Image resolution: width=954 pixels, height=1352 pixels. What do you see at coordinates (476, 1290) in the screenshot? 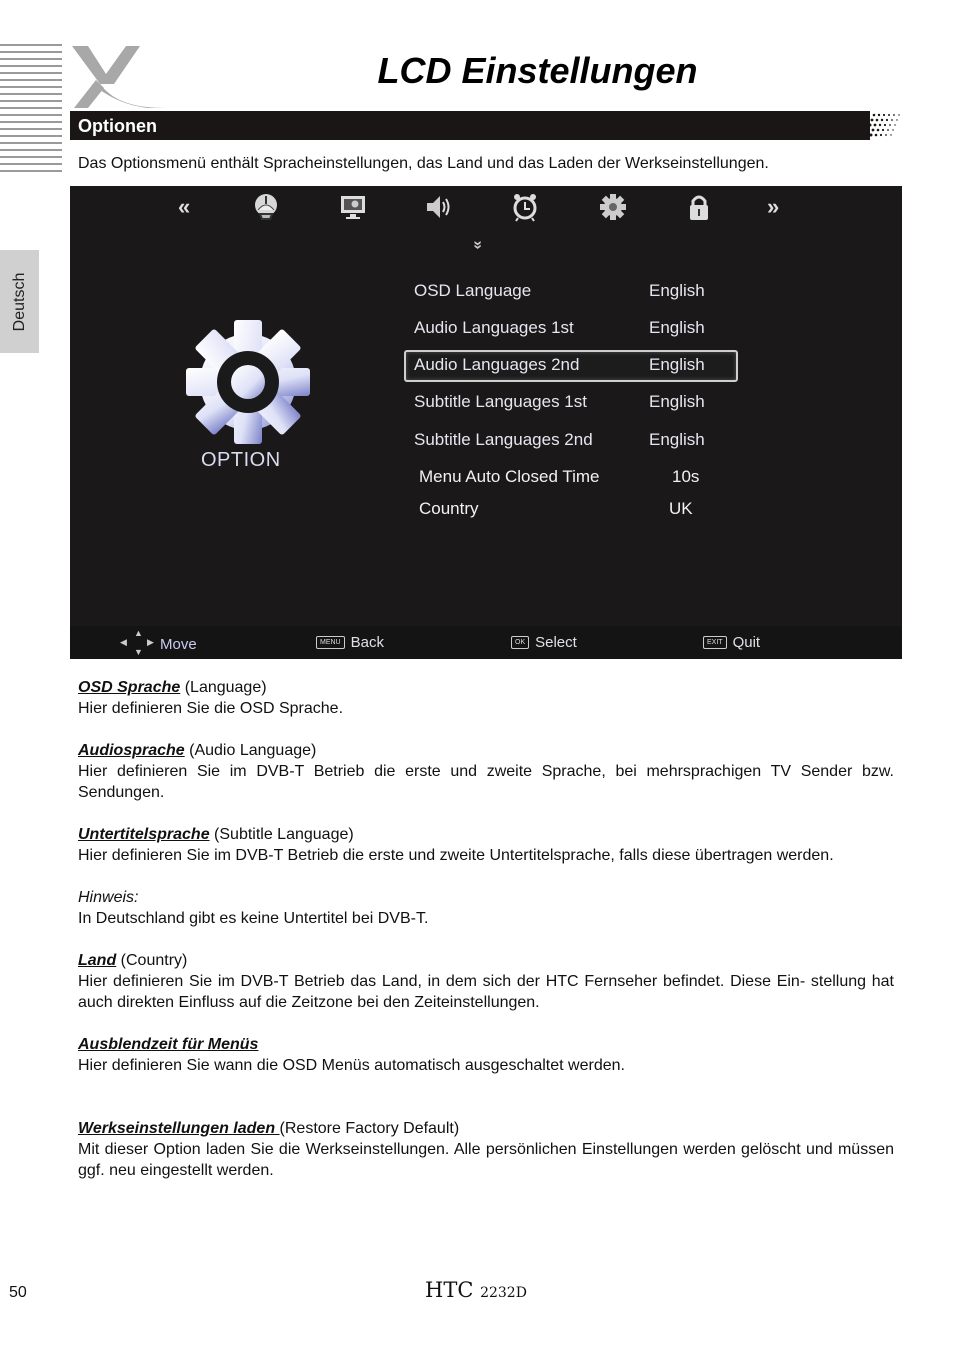
I see `model-name: HTC 2232D` at bounding box center [476, 1290].